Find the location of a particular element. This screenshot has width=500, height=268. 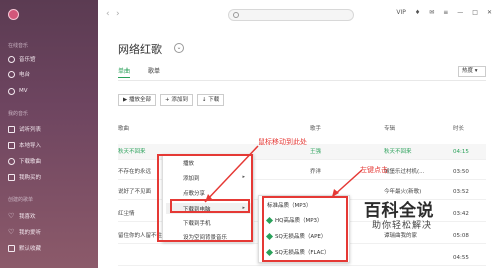

song-duration: 03:42 is located at coordinates (461, 214).